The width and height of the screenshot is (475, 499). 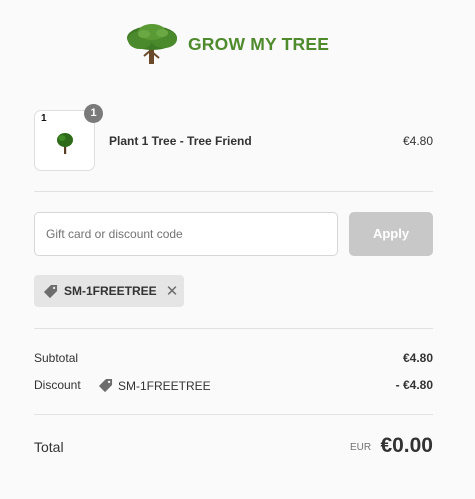 What do you see at coordinates (233, 387) in the screenshot?
I see `discount-row: Discount SM-1FREETREE - €4.80` at bounding box center [233, 387].